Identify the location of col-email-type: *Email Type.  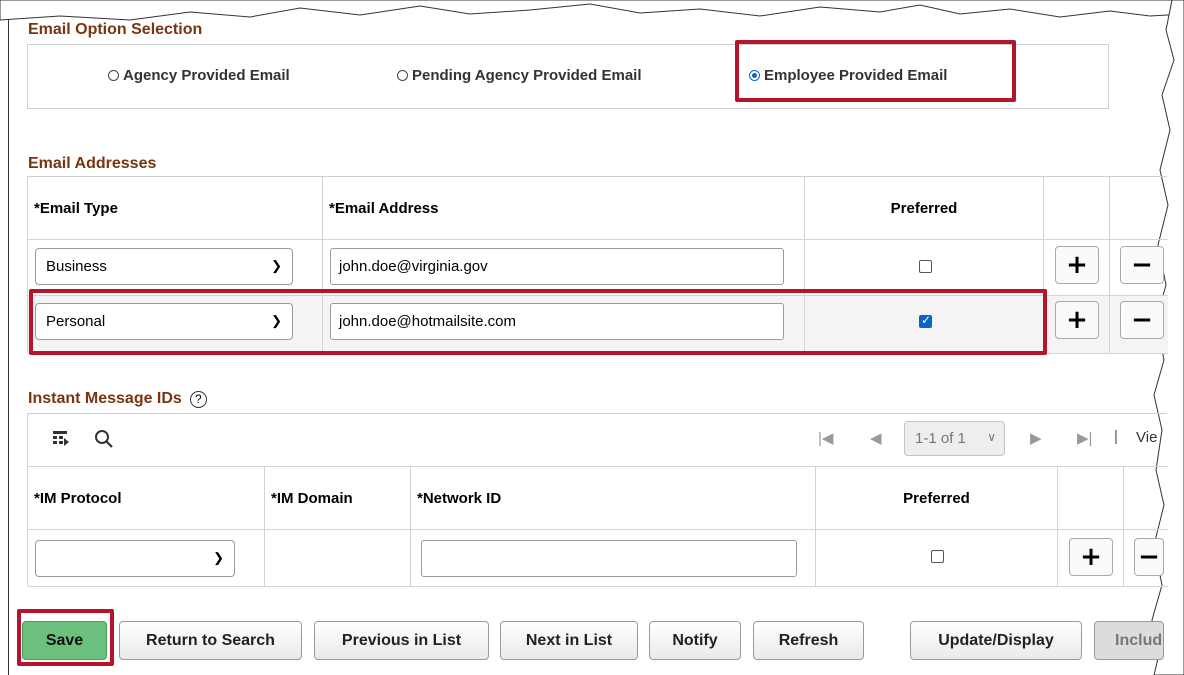
(175, 208).